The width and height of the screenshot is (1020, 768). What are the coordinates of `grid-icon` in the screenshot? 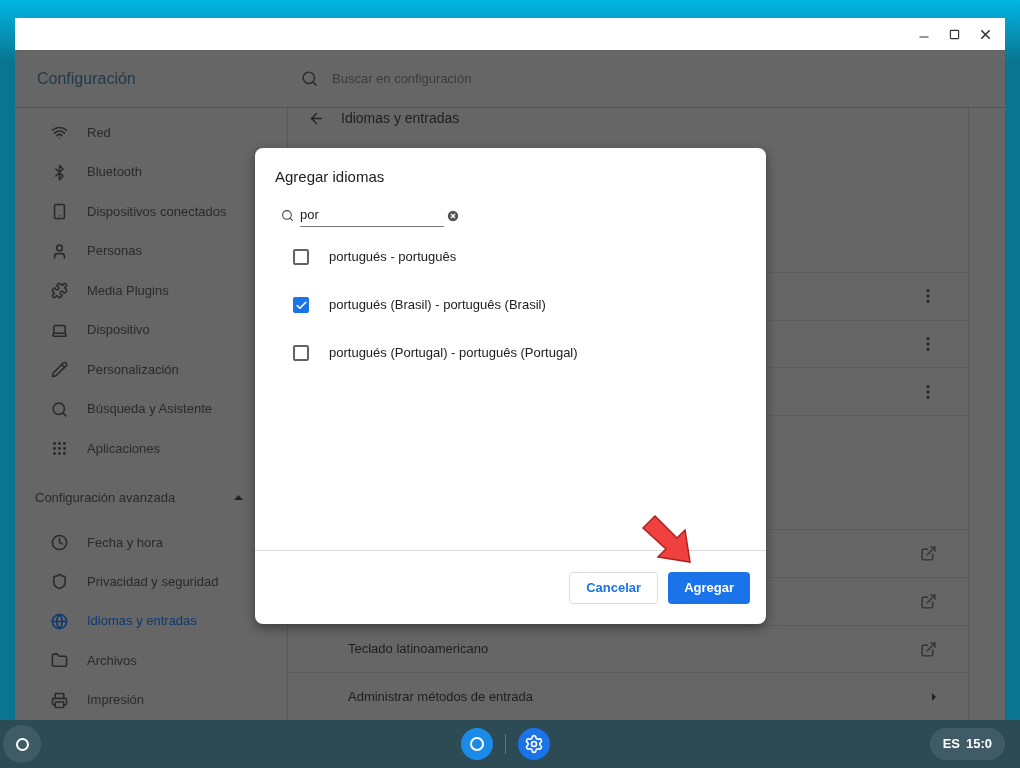 It's located at (59, 448).